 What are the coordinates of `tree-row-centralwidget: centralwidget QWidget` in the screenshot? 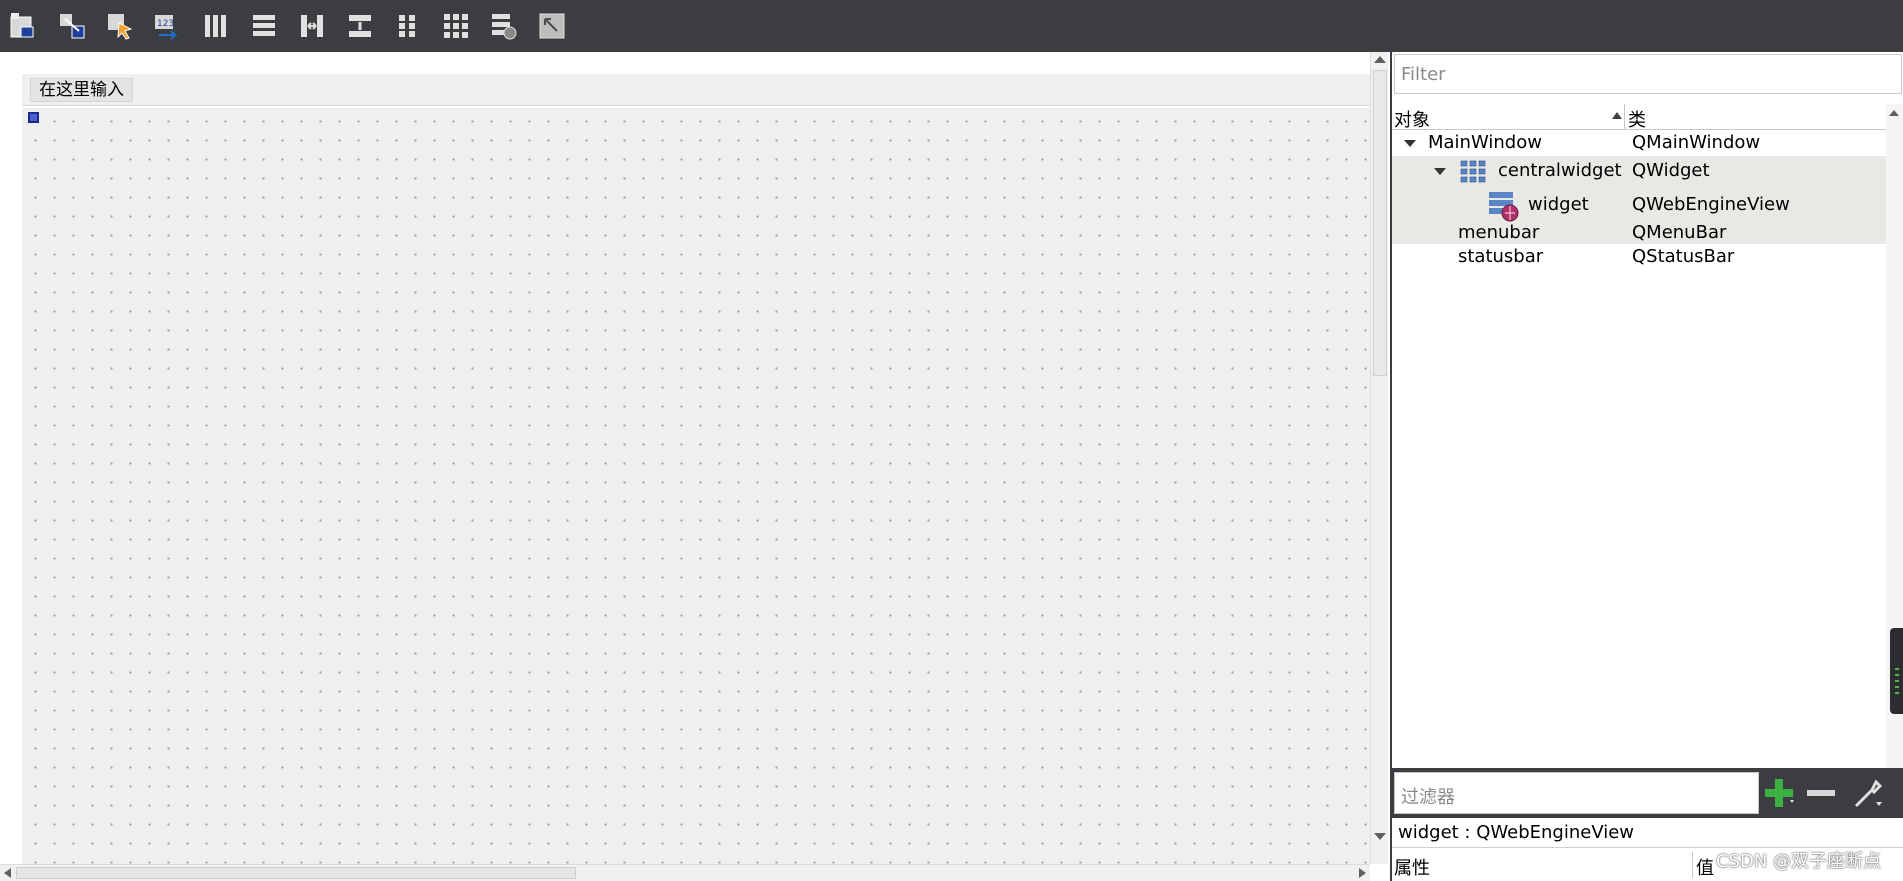 It's located at (1639, 172).